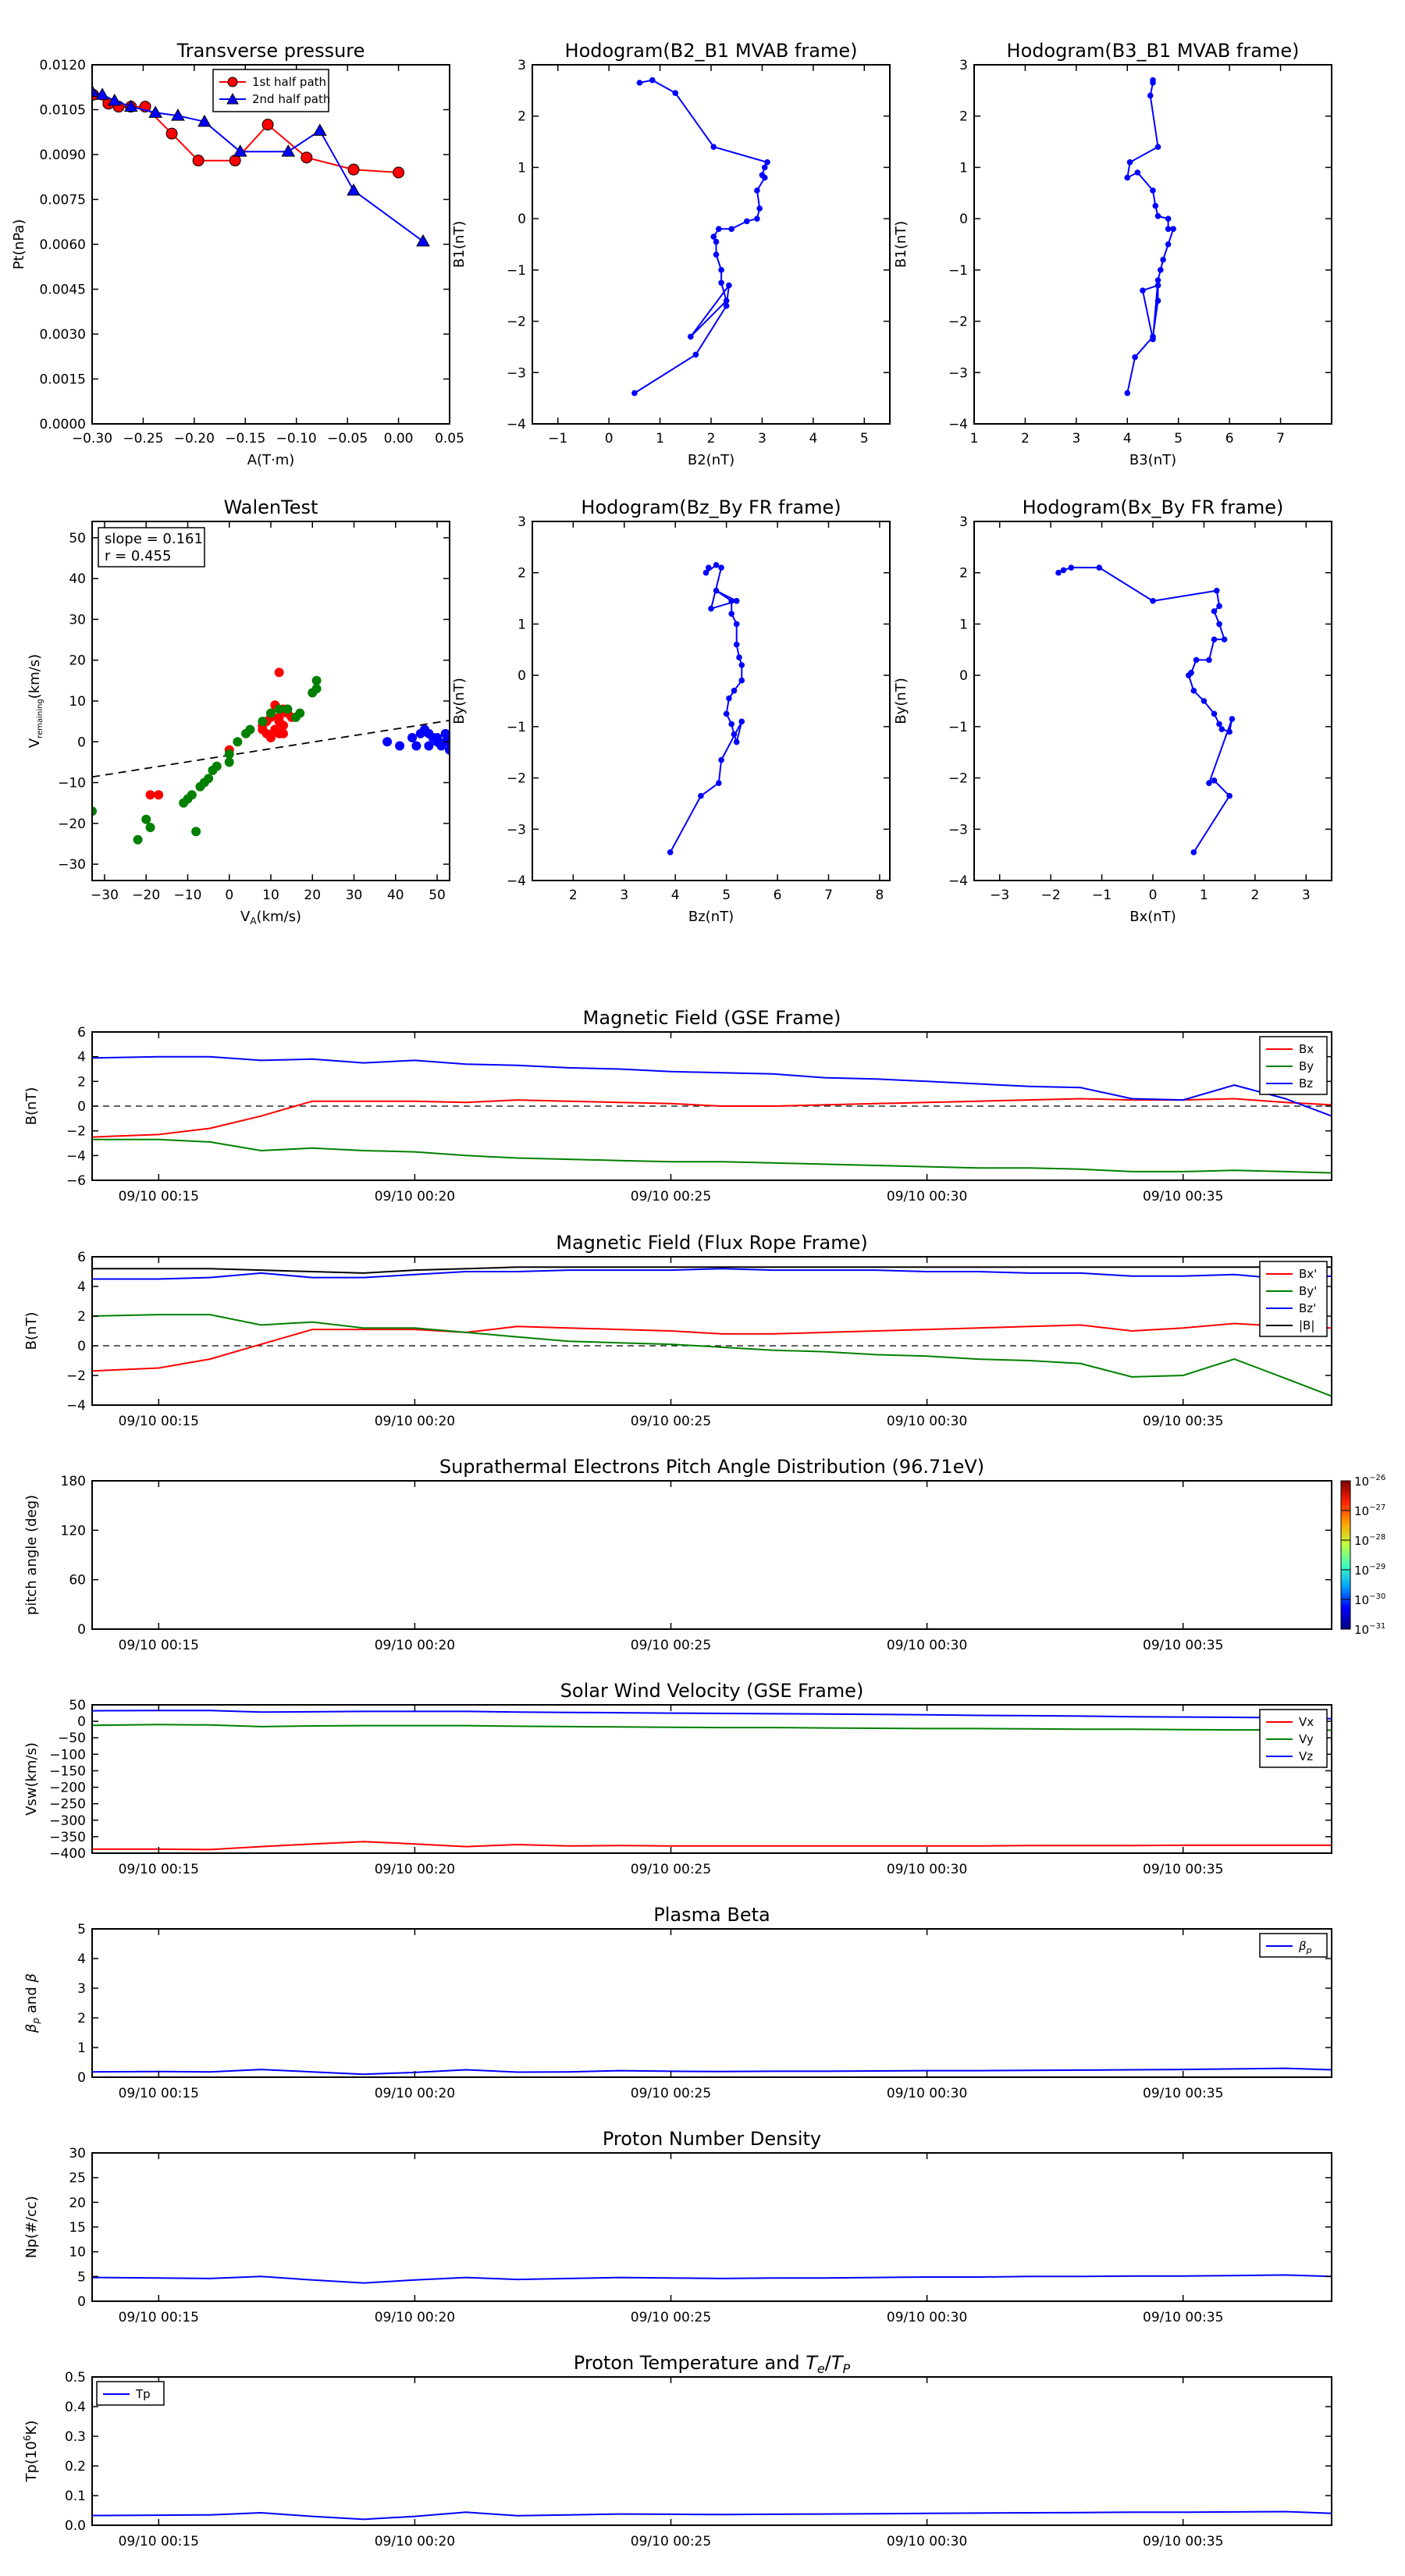 Image resolution: width=1405 pixels, height=2576 pixels. I want to click on proton-temperature-ytick-label: 0.3, so click(76, 2437).